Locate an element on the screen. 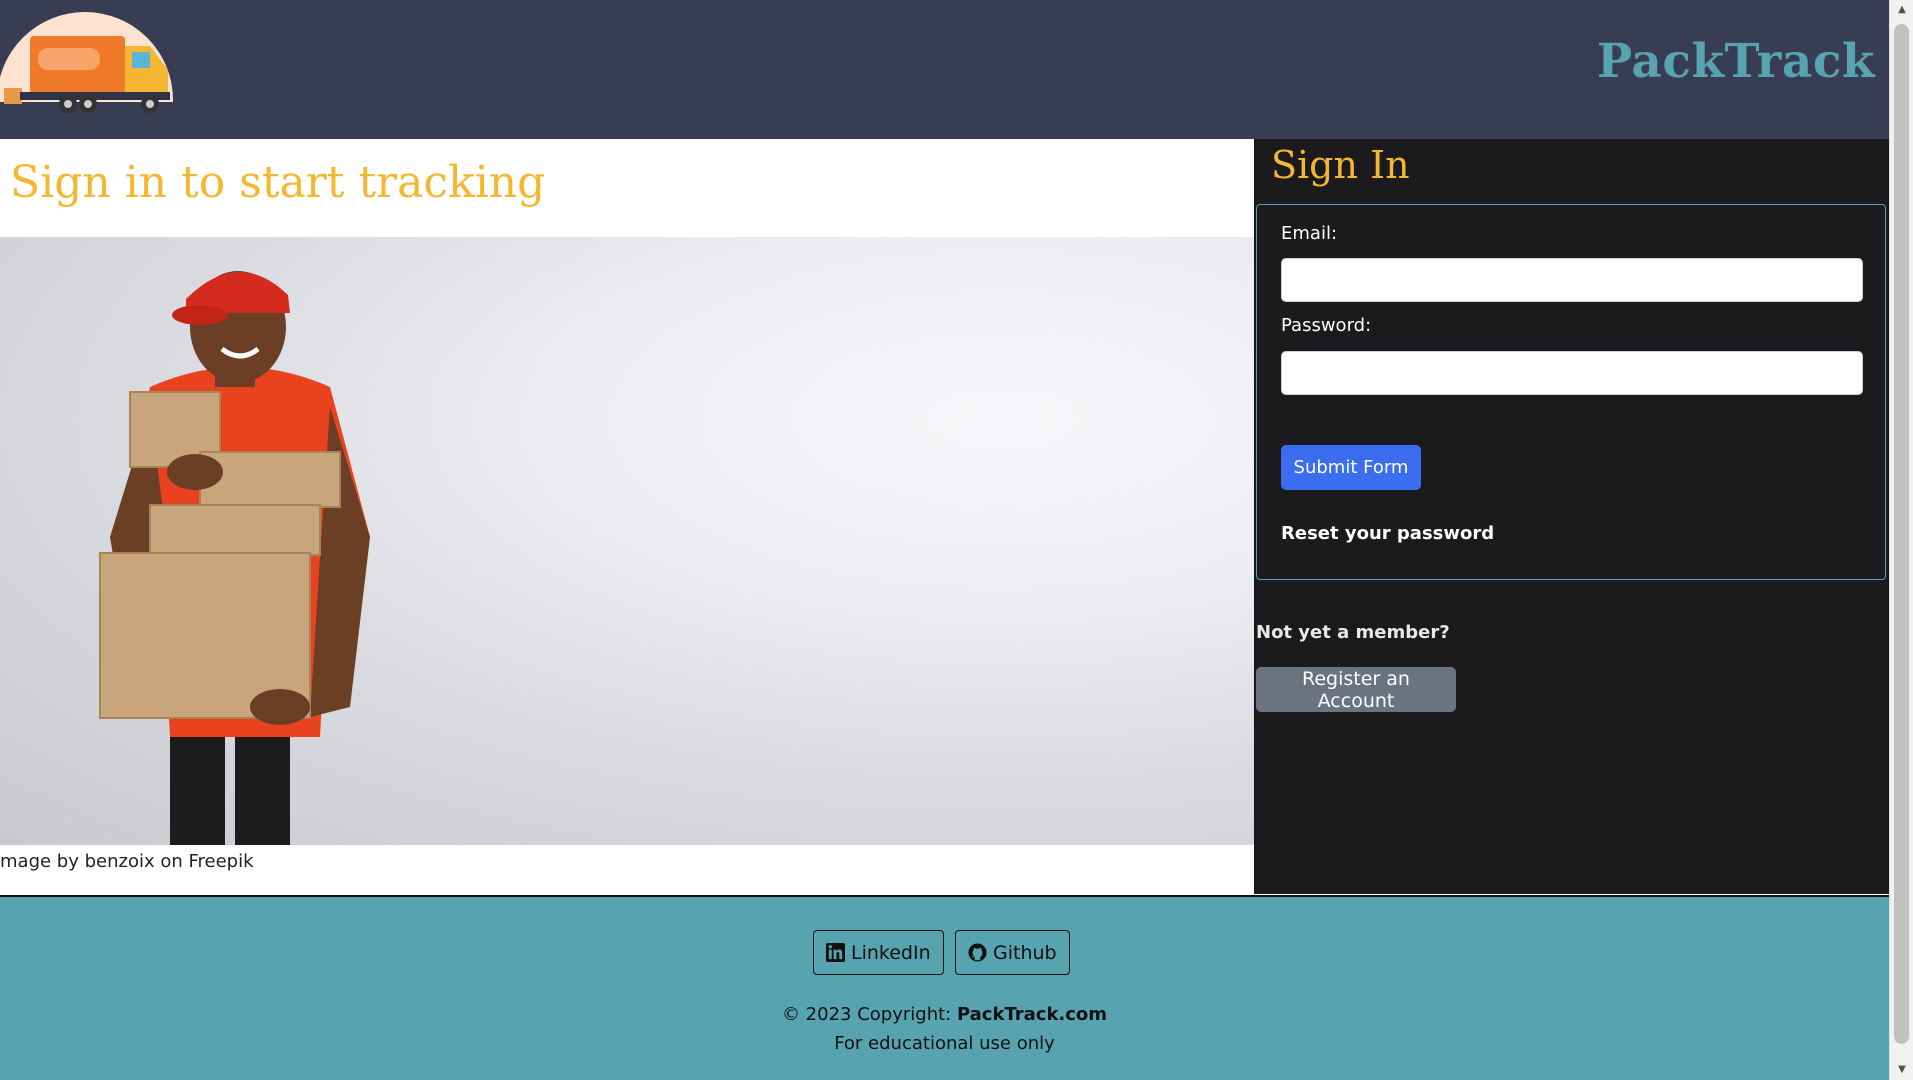  delivery-truck-logo-icon is located at coordinates (88, 62).